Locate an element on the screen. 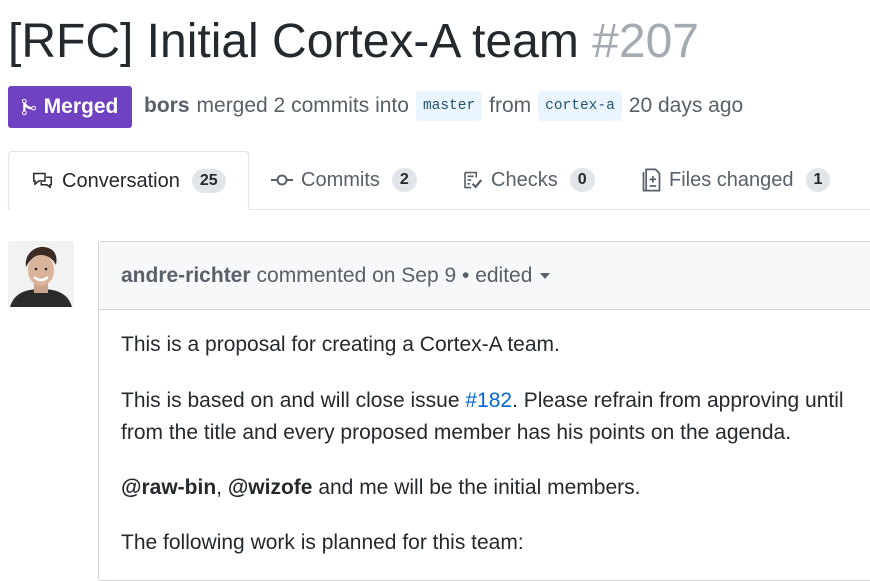  tab-files-changed-label: Files changed is located at coordinates (731, 179).